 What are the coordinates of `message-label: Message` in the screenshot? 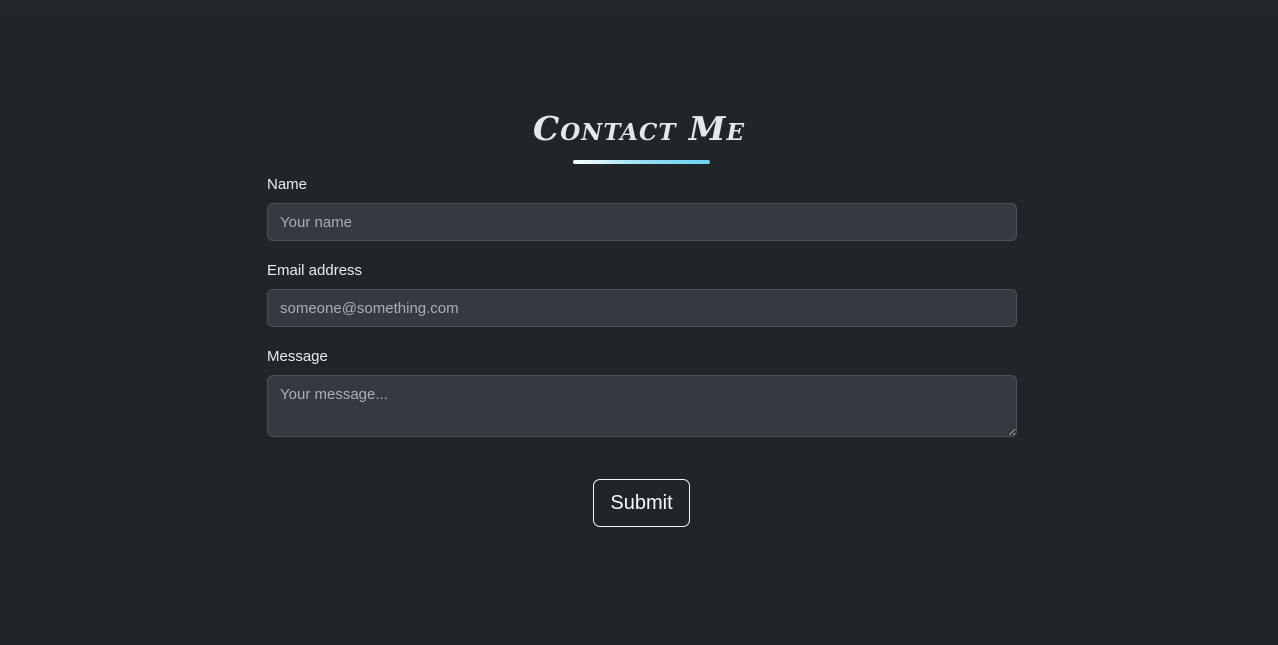 It's located at (297, 356).